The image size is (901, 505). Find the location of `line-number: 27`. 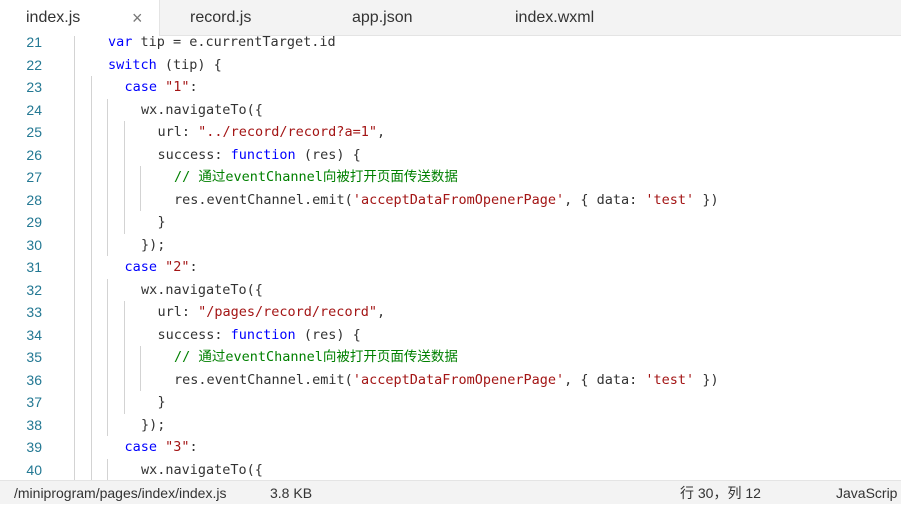

line-number: 27 is located at coordinates (34, 177).